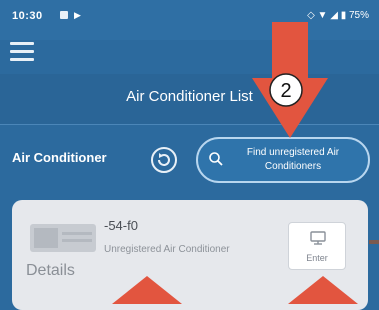 The width and height of the screenshot is (379, 310). Describe the element at coordinates (318, 238) in the screenshot. I see `enter-icon` at that location.